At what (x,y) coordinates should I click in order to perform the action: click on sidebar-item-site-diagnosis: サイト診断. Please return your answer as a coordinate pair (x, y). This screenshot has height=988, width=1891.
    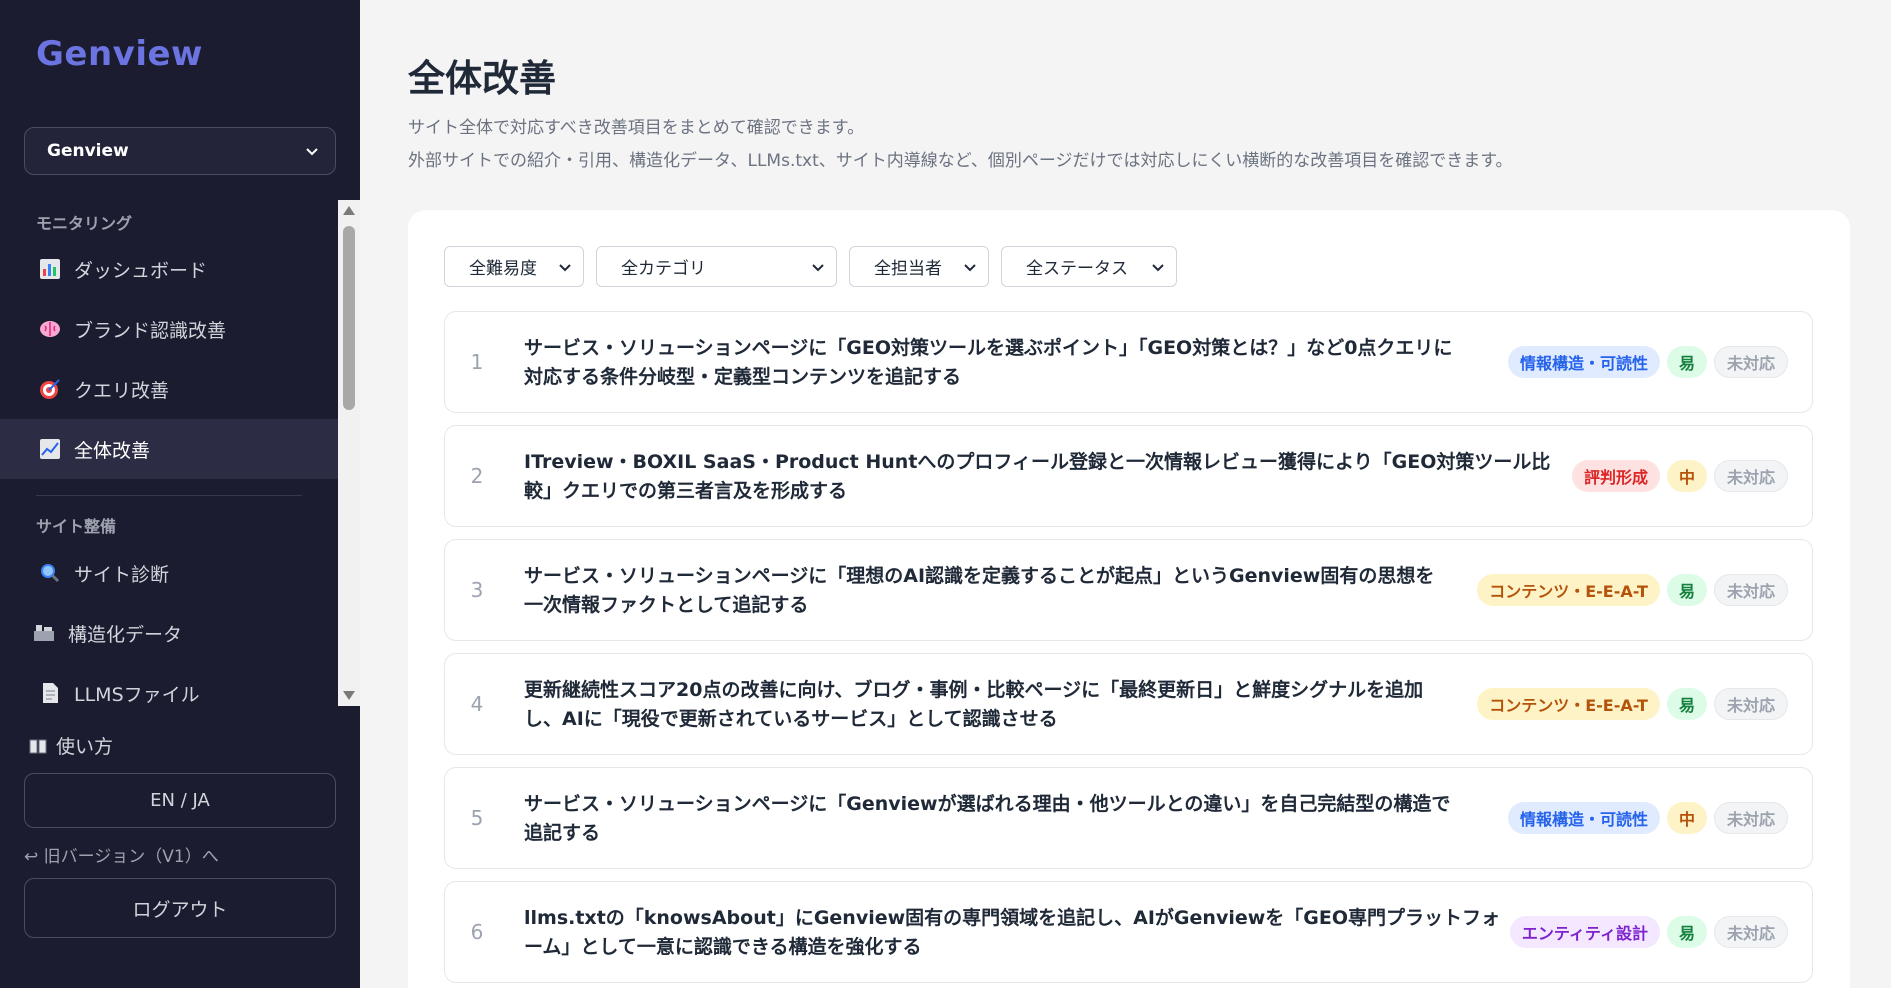
    Looking at the image, I should click on (169, 573).